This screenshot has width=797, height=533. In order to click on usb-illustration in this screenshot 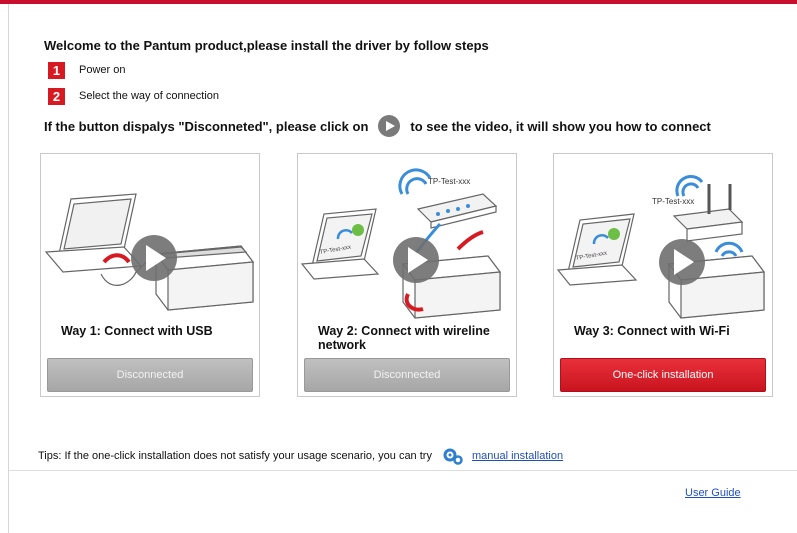, I will do `click(149, 252)`.